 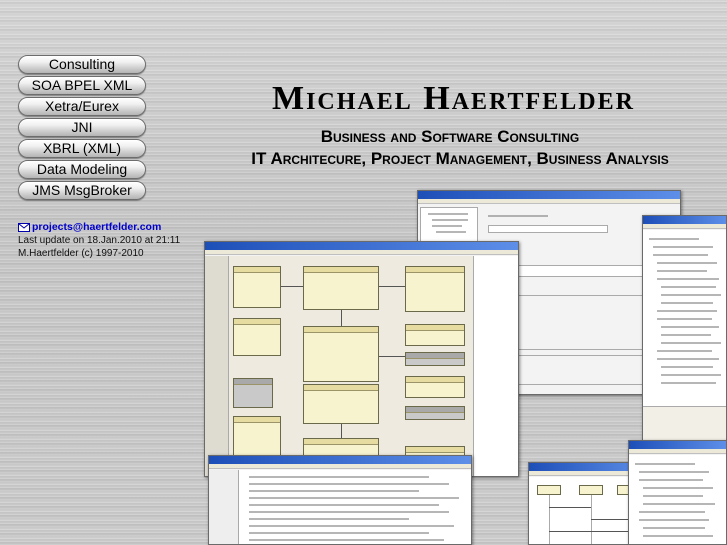 What do you see at coordinates (82, 190) in the screenshot?
I see `nav-jms-msgbroker-button: JMS MsgBroker` at bounding box center [82, 190].